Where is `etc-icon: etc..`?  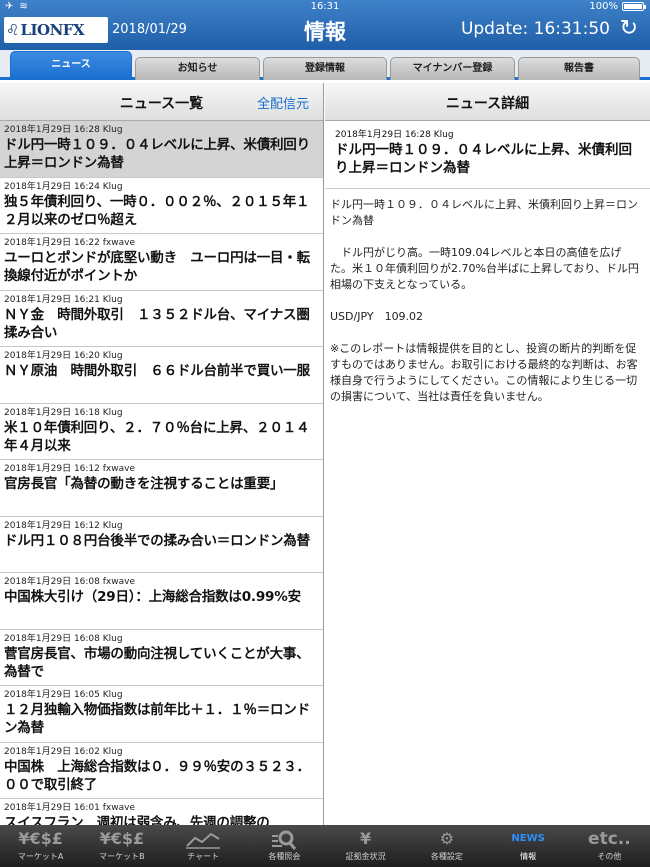
etc-icon: etc.. is located at coordinates (609, 839).